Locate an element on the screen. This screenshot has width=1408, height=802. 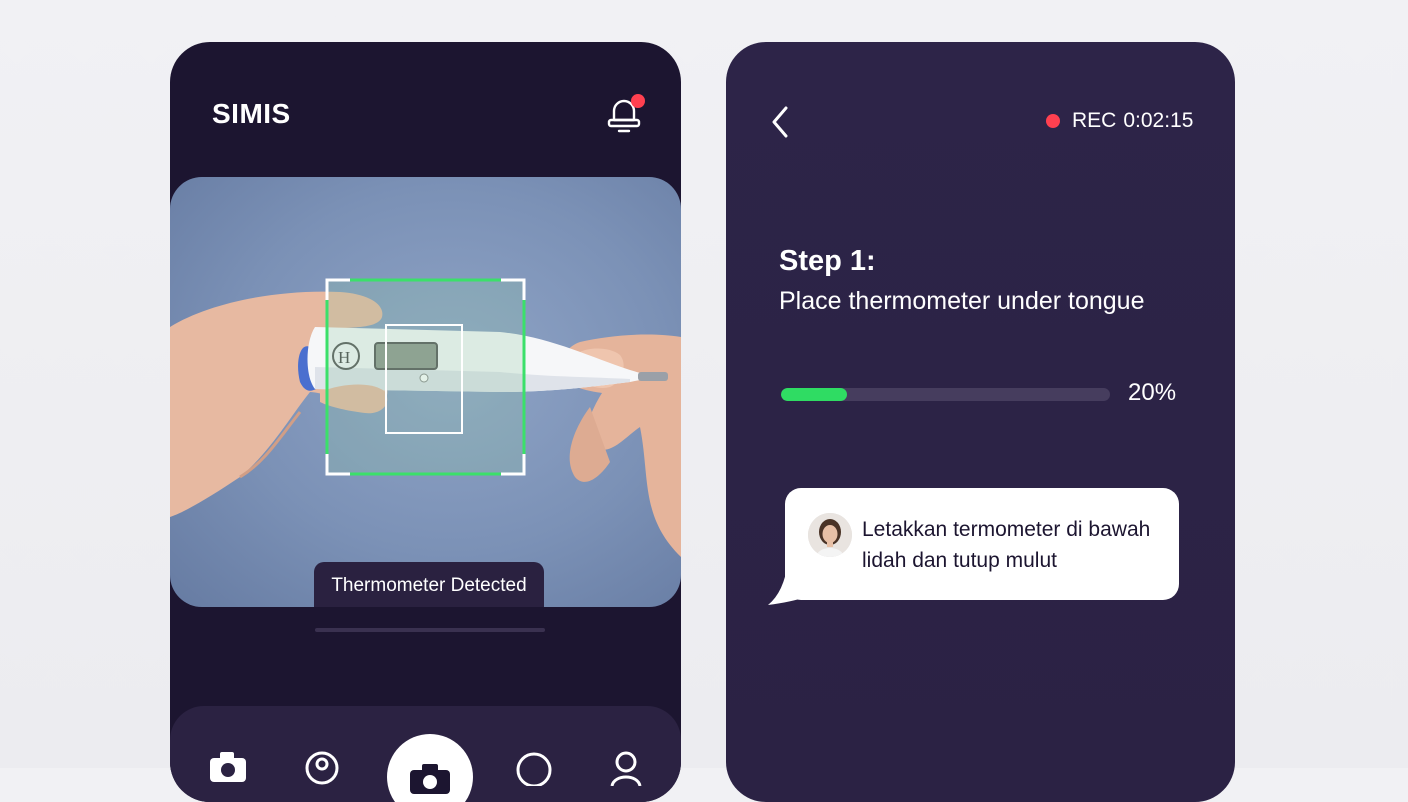
step-title: Step 1: is located at coordinates (827, 261).